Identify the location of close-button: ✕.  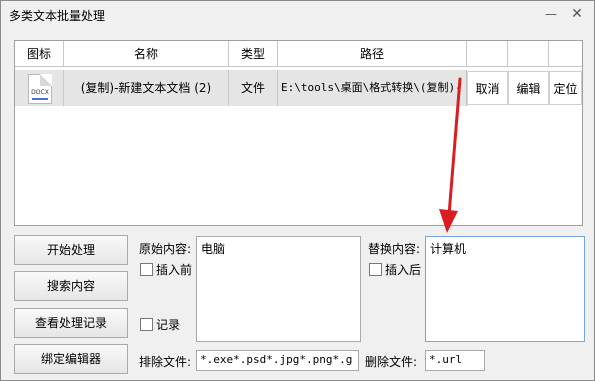
(577, 14).